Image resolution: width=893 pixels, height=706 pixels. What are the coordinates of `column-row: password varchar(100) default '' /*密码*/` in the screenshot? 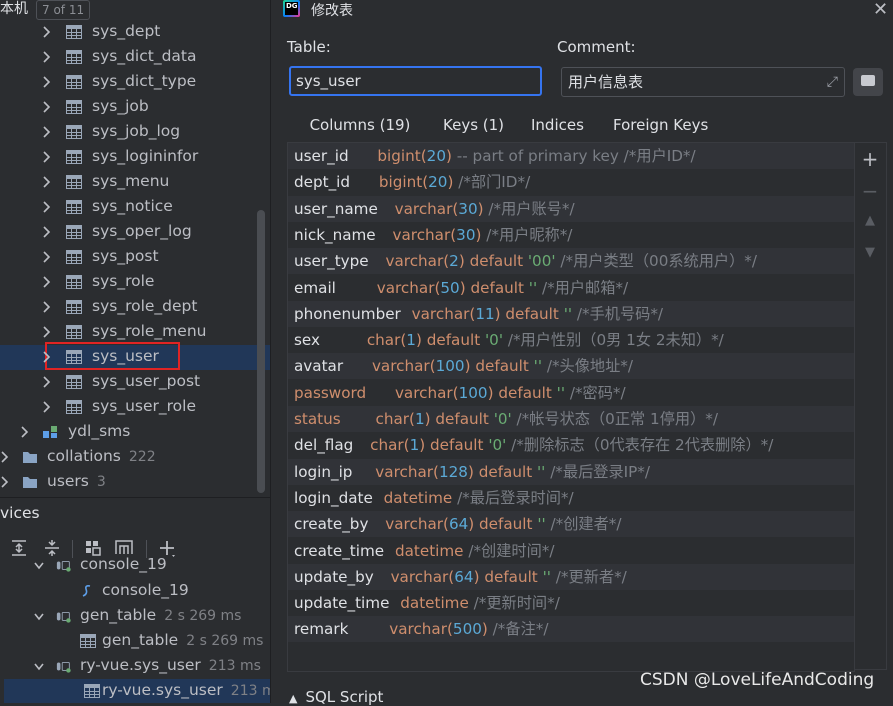 It's located at (571, 393).